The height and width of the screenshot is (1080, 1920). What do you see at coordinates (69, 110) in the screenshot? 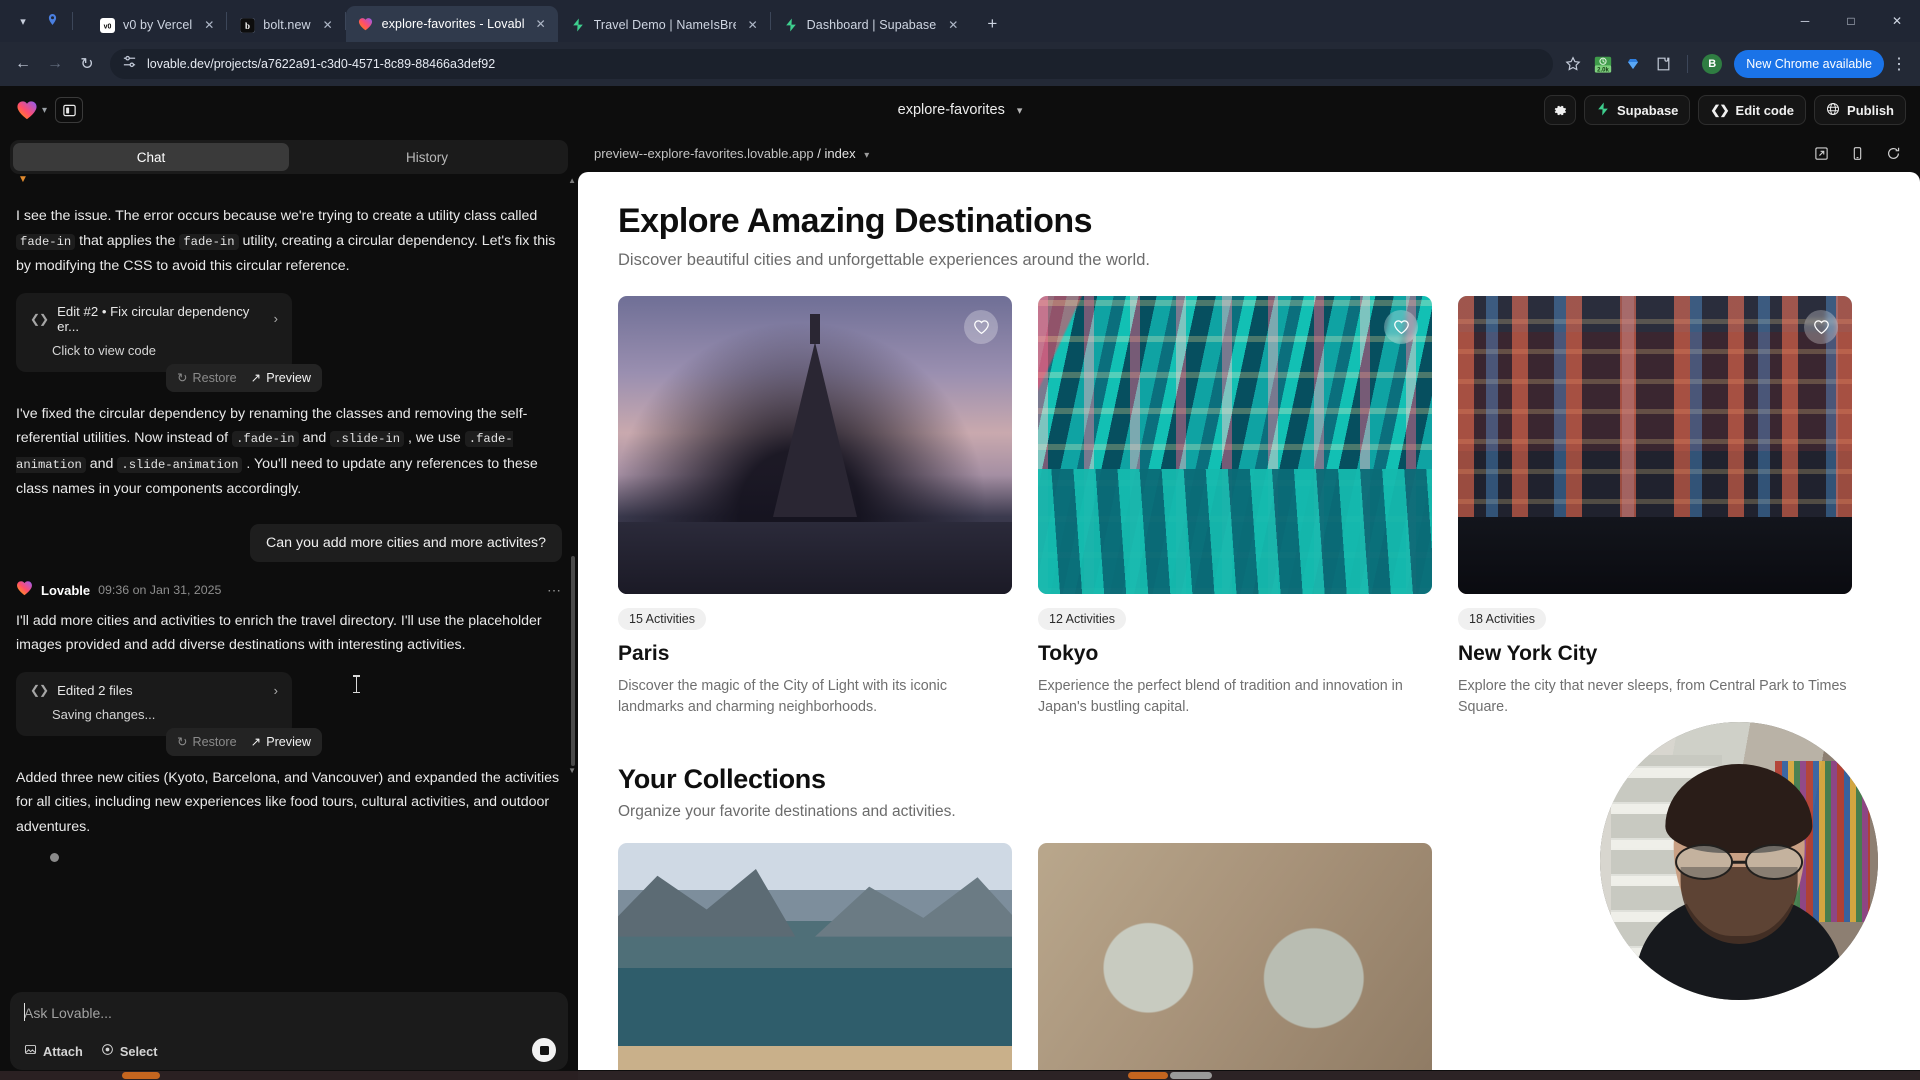
I see `toggle-sidebar-button` at bounding box center [69, 110].